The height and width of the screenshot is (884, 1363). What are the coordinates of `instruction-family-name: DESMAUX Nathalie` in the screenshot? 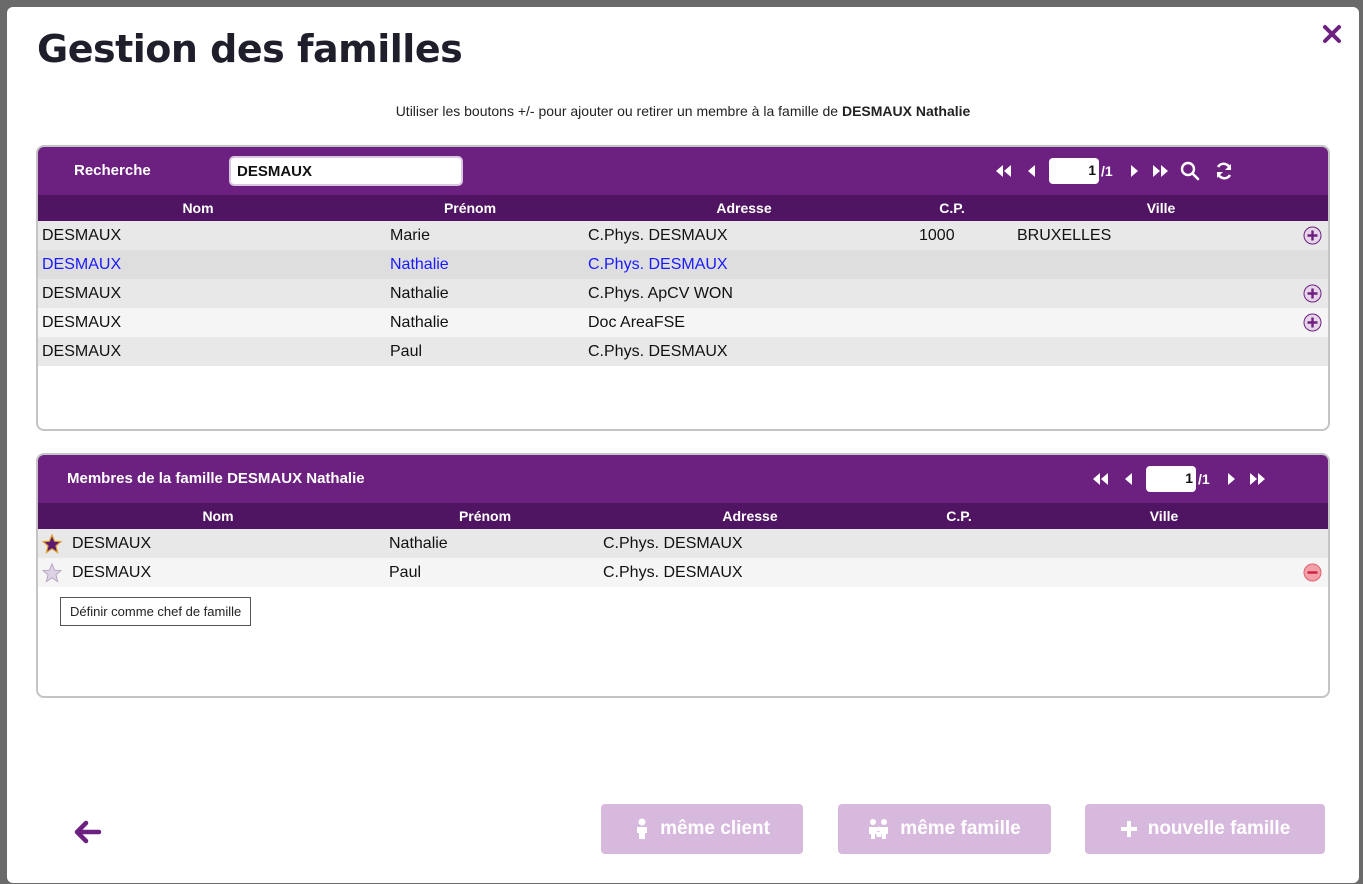 It's located at (906, 111).